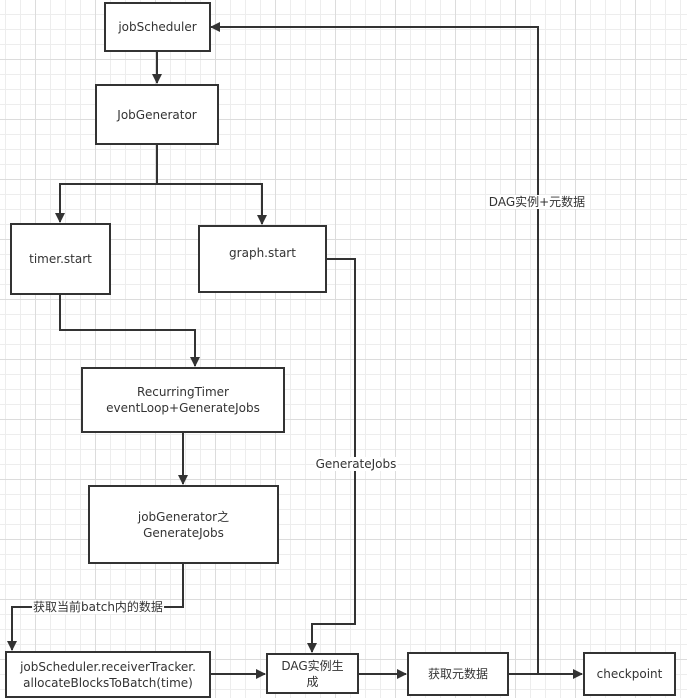 The image size is (687, 698). I want to click on node-graph-start: graph.start, so click(262, 259).